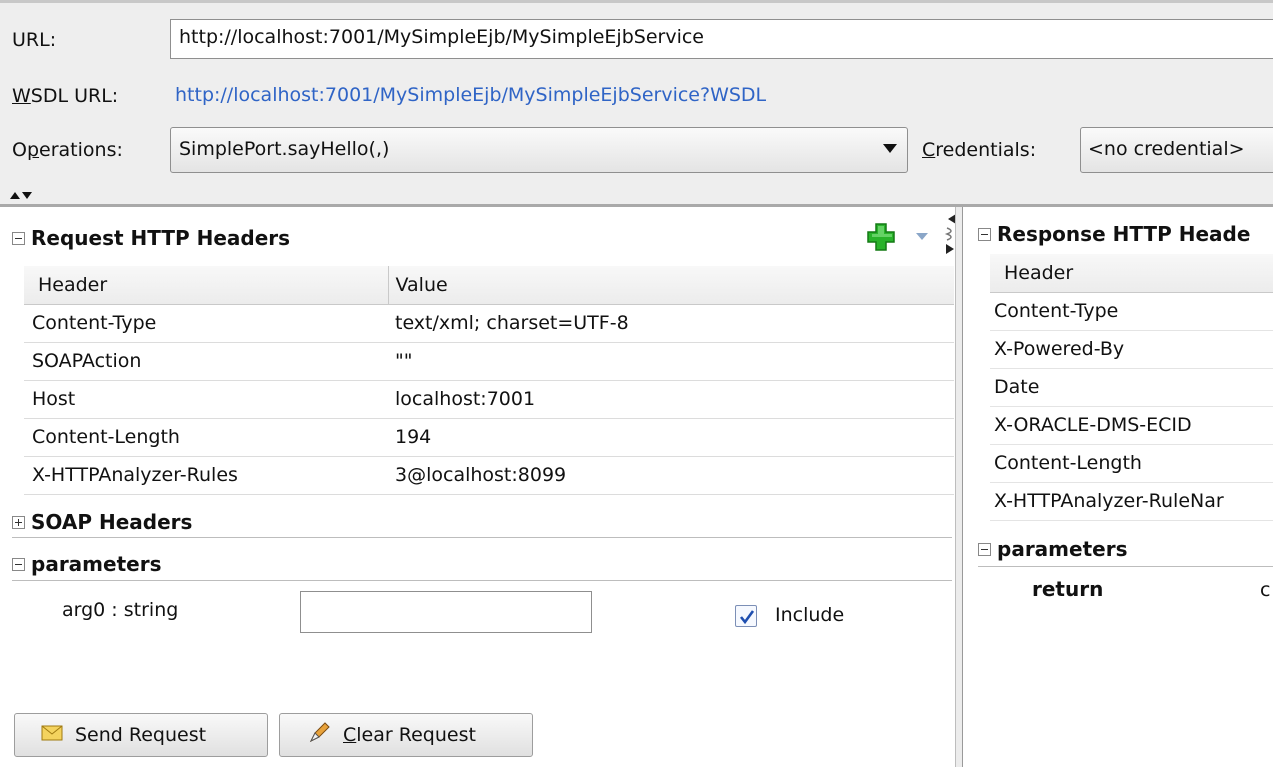 The height and width of the screenshot is (767, 1273). Describe the element at coordinates (33, 150) in the screenshot. I see `operations-mnemonic: p` at that location.